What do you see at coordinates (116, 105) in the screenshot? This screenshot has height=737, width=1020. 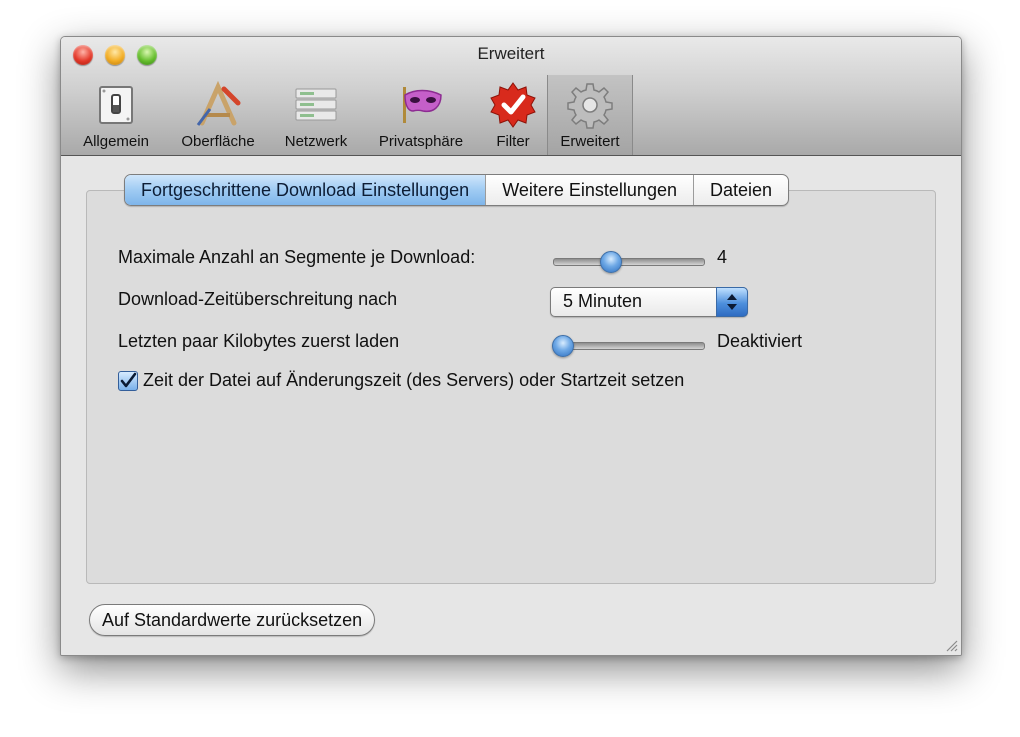 I see `switch-icon` at bounding box center [116, 105].